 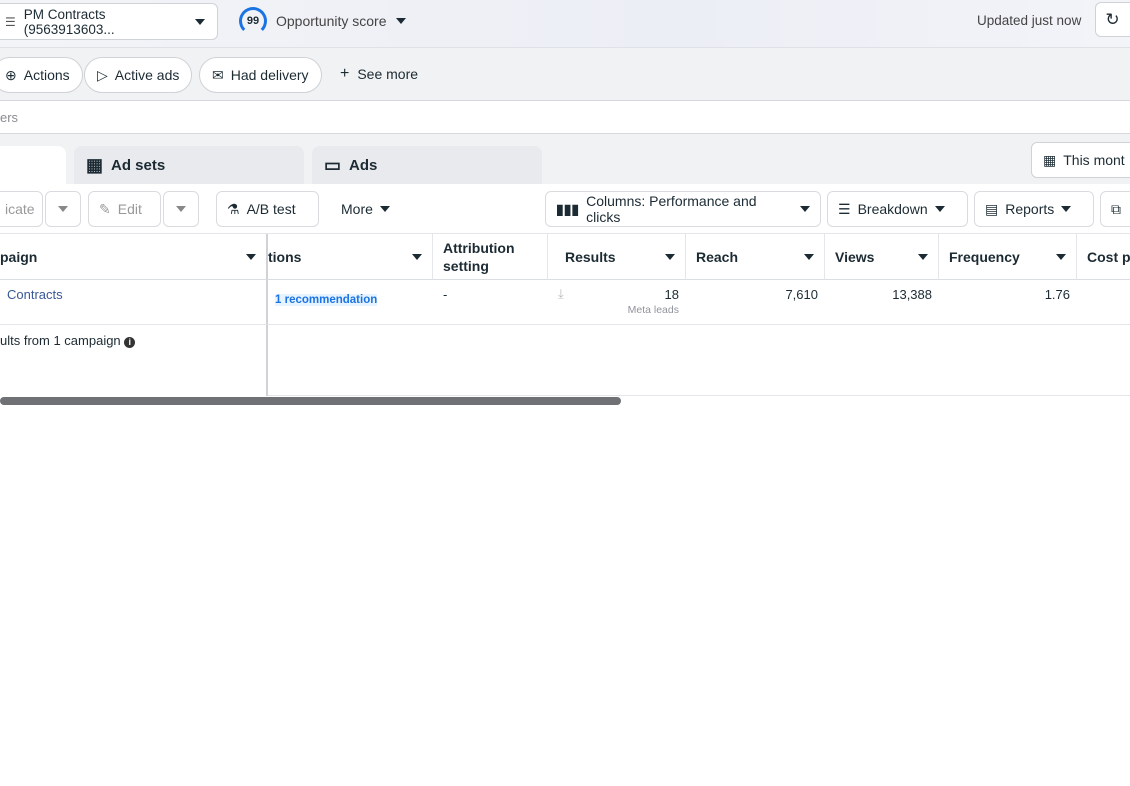 What do you see at coordinates (310, 401) in the screenshot?
I see `horizontal-scrollbar` at bounding box center [310, 401].